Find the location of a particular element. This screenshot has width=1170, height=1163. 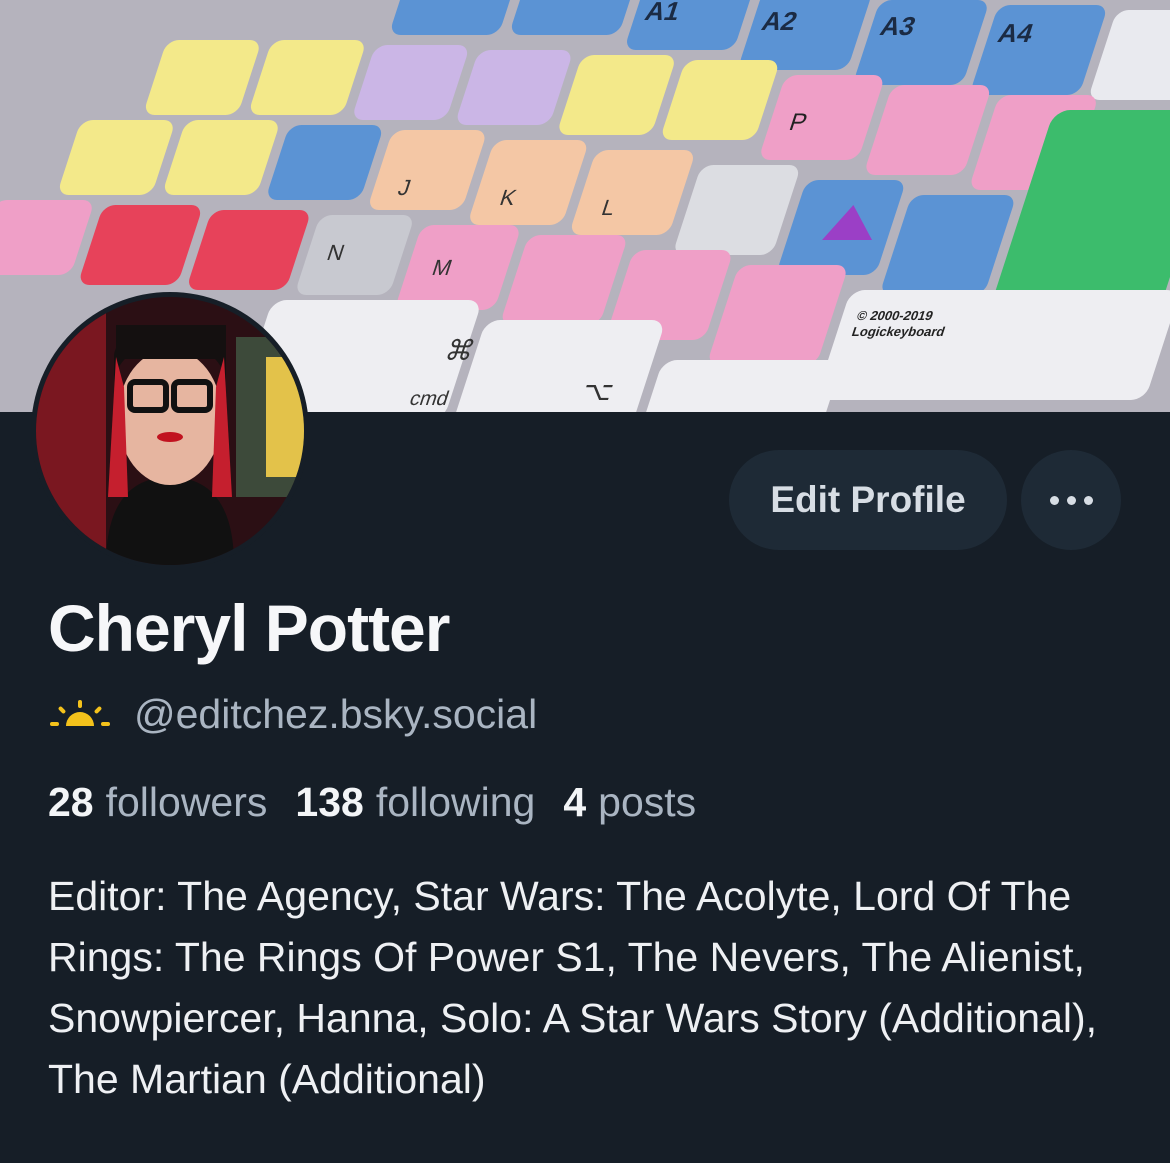

ellipsis-icon is located at coordinates (1071, 500).